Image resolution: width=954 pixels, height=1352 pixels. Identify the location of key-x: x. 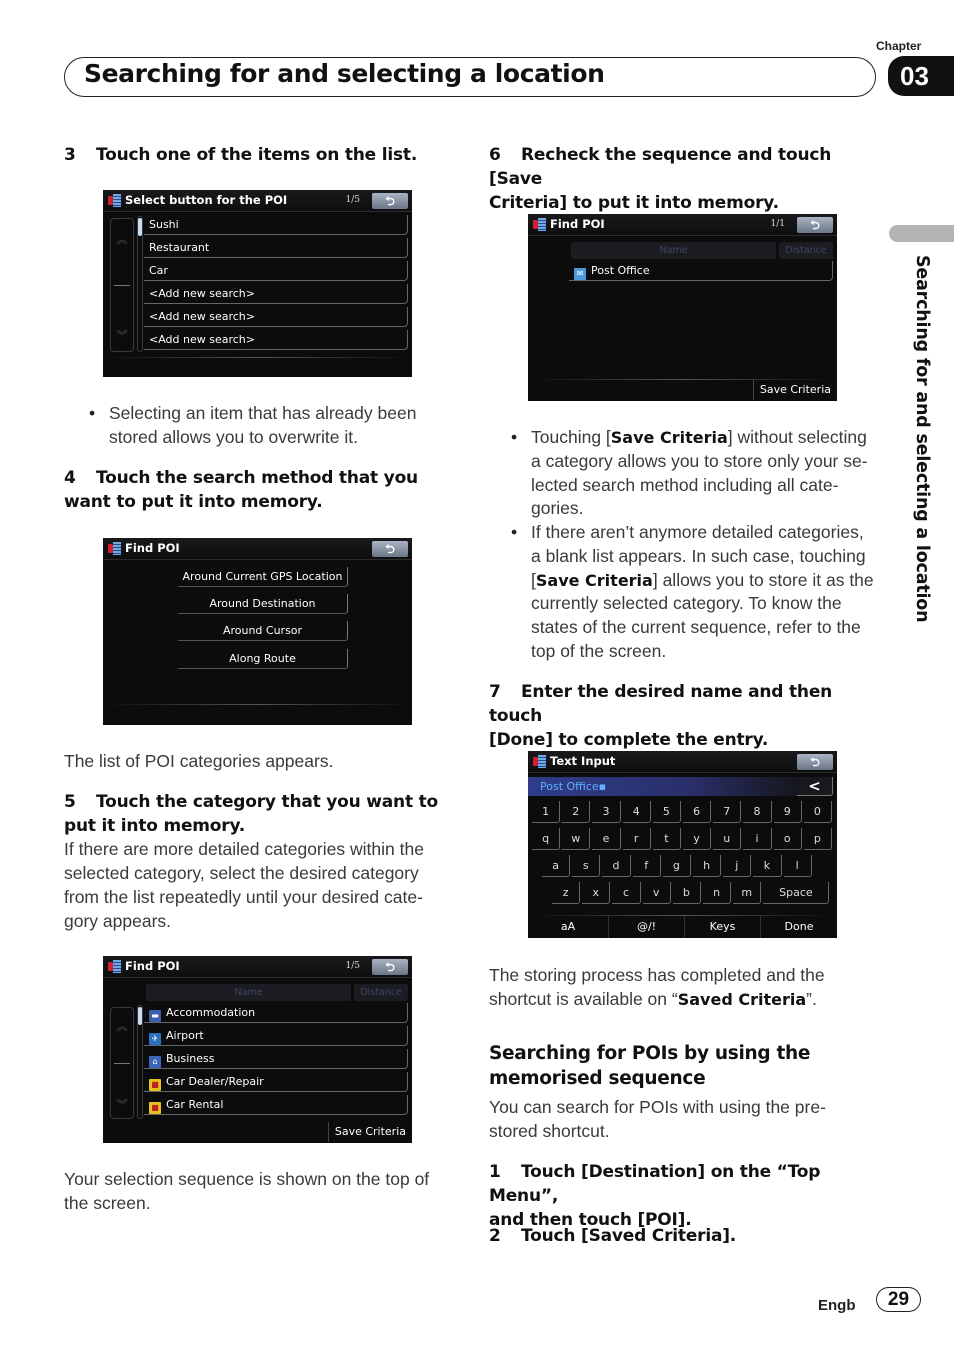
(596, 893).